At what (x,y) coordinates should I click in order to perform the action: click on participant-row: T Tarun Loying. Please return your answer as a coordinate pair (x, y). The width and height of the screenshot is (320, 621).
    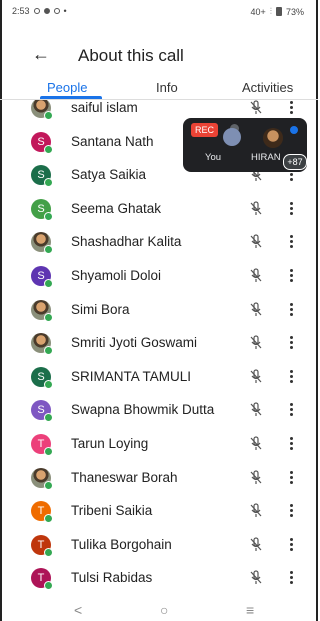
    Looking at the image, I should click on (159, 444).